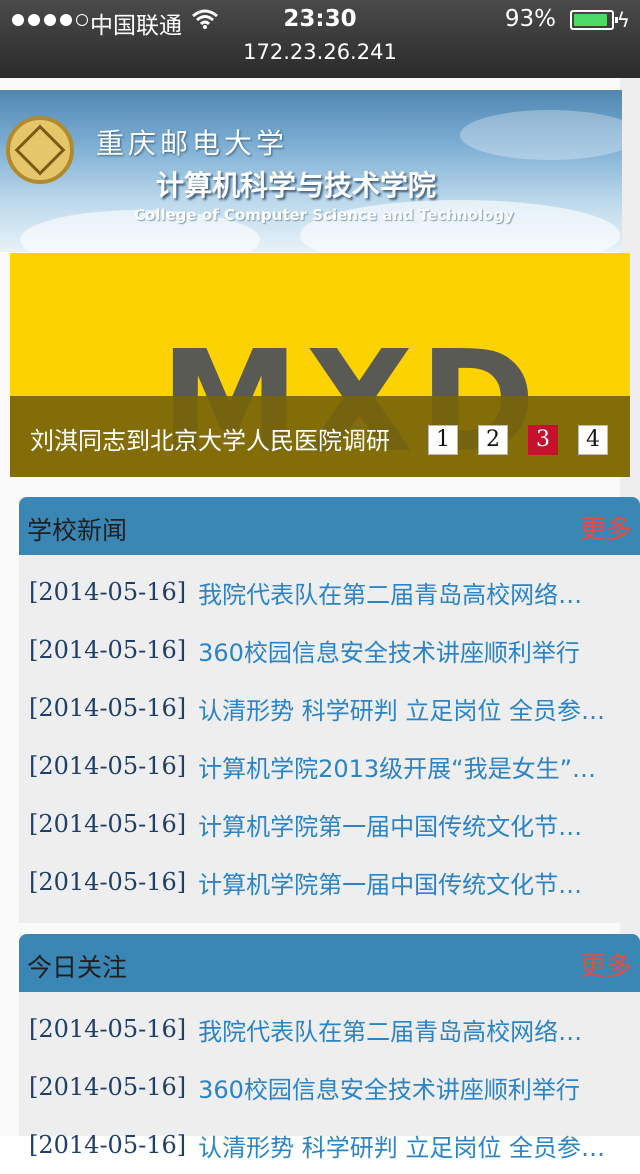 The height and width of the screenshot is (1174, 640). What do you see at coordinates (320, 52) in the screenshot?
I see `address-bar: 172.23.26.241` at bounding box center [320, 52].